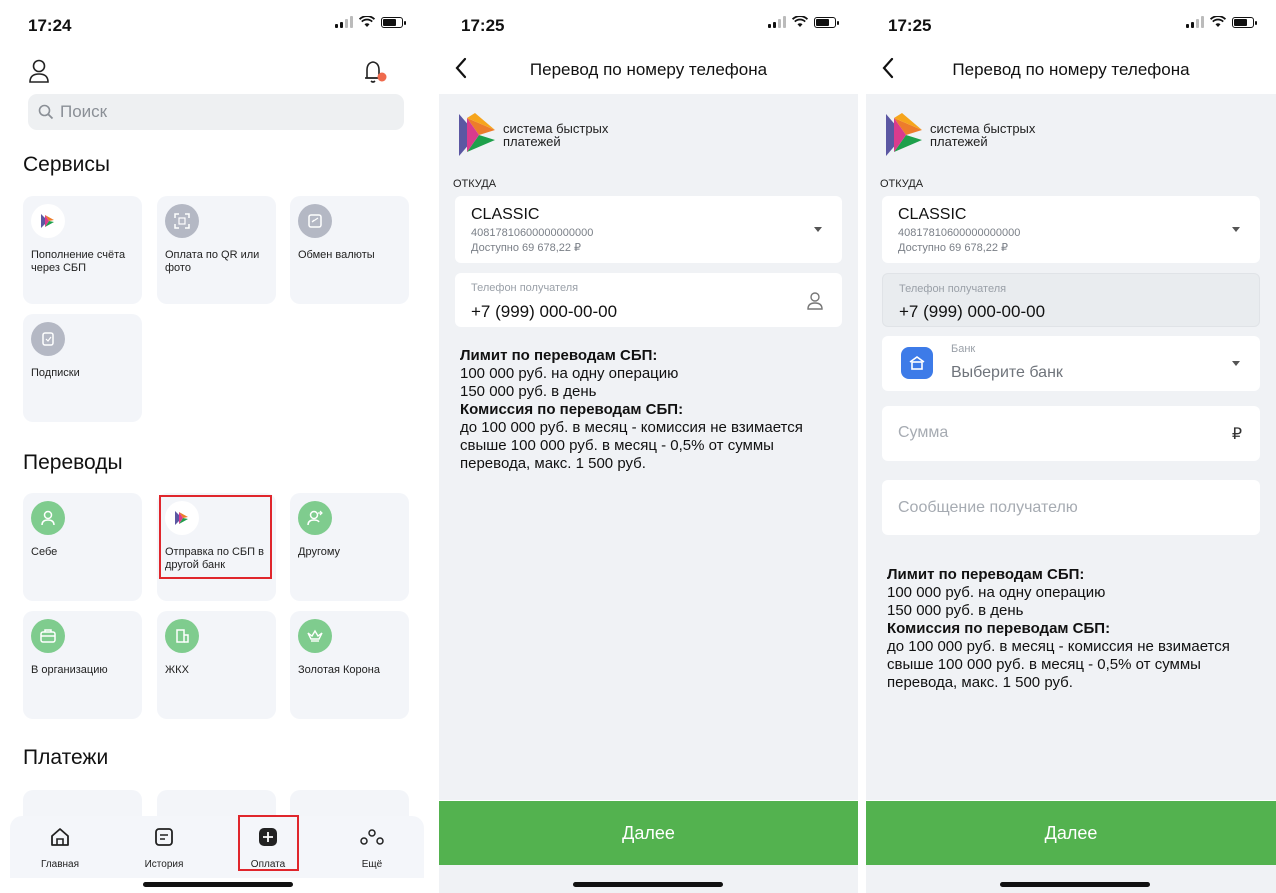 The image size is (1276, 893). Describe the element at coordinates (1236, 434) in the screenshot. I see `currency-symbol: ₽` at that location.